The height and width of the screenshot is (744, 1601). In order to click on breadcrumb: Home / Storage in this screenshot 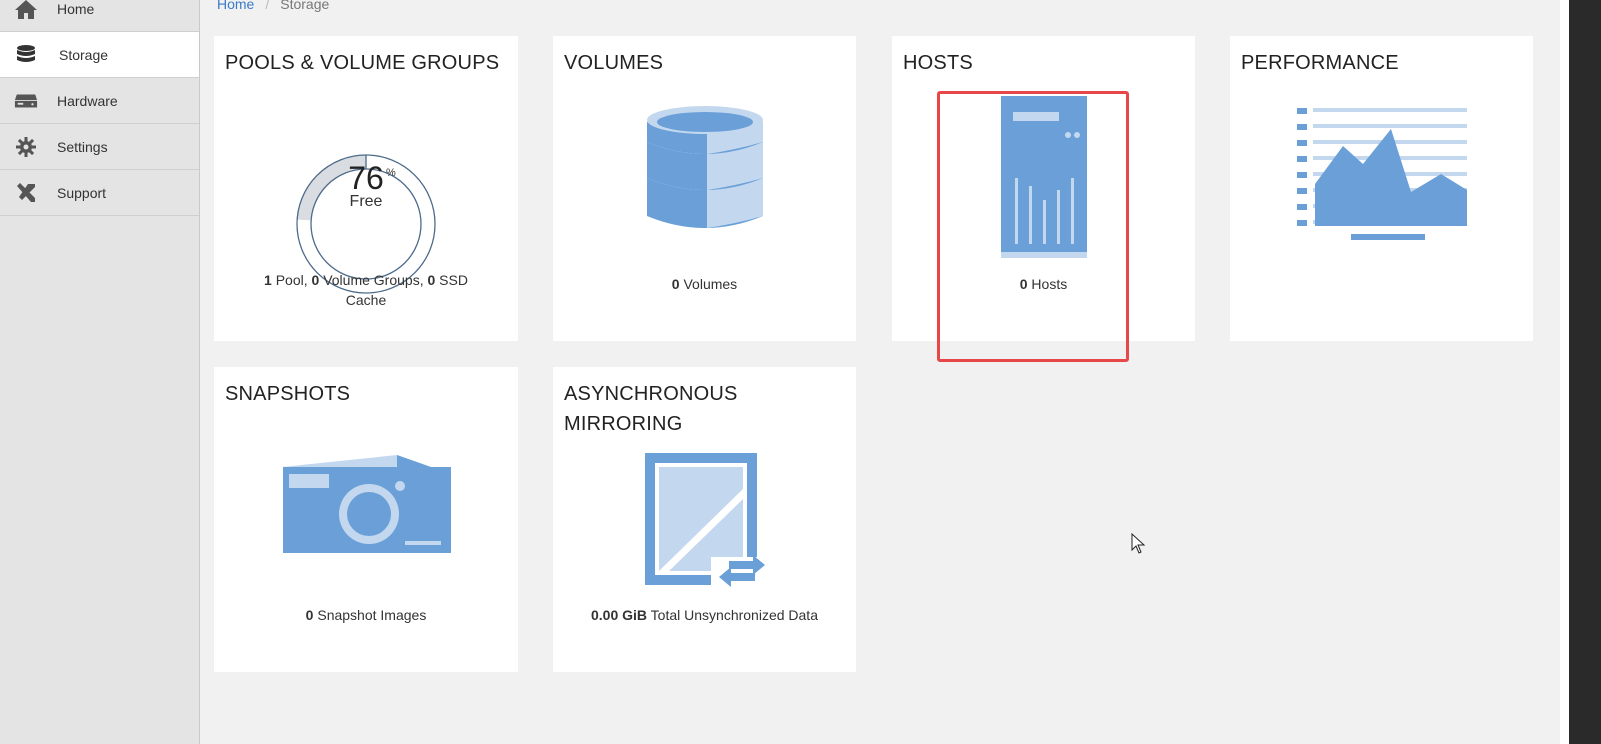, I will do `click(273, 6)`.